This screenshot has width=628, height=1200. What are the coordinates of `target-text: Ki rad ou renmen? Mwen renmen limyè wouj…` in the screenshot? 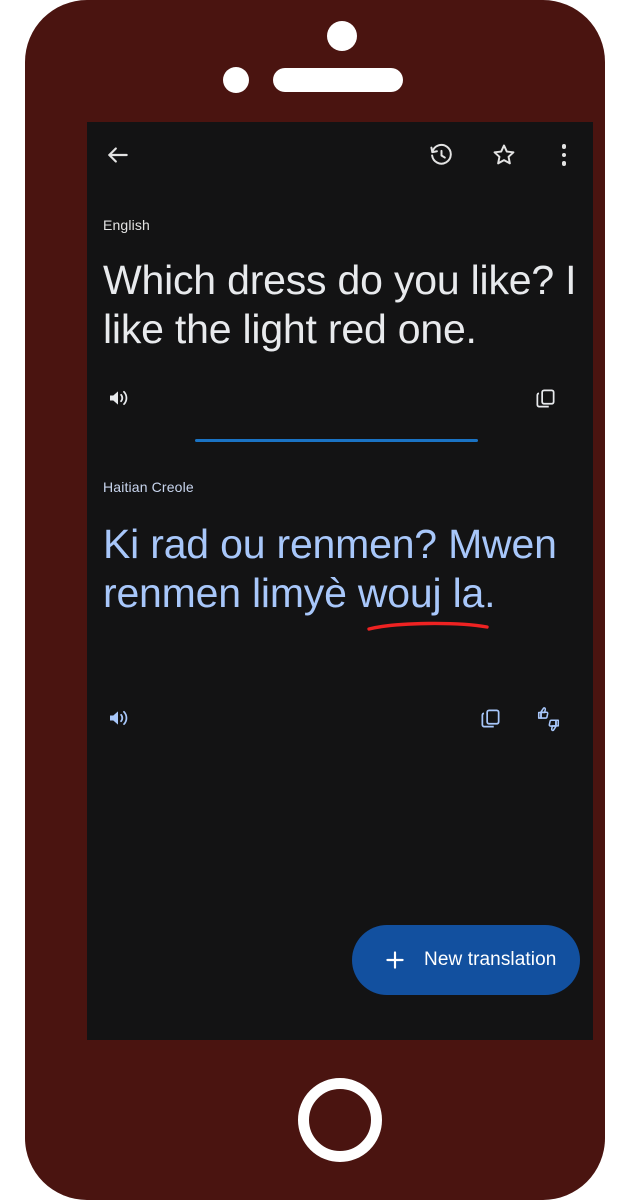 It's located at (340, 569).